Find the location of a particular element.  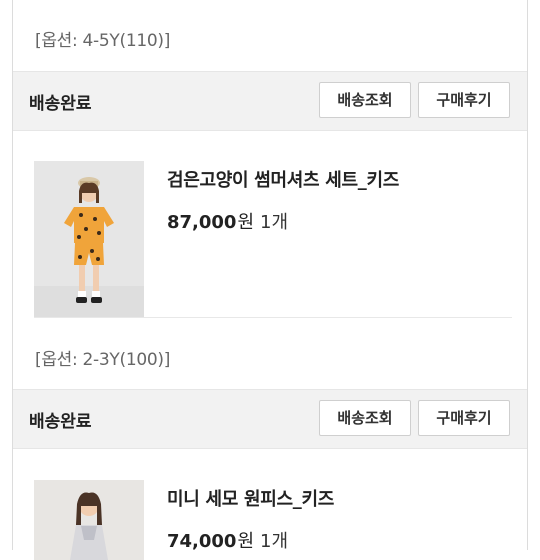

product-name: 검은고양이 썸머셔츠 세트_키즈 is located at coordinates (283, 179).